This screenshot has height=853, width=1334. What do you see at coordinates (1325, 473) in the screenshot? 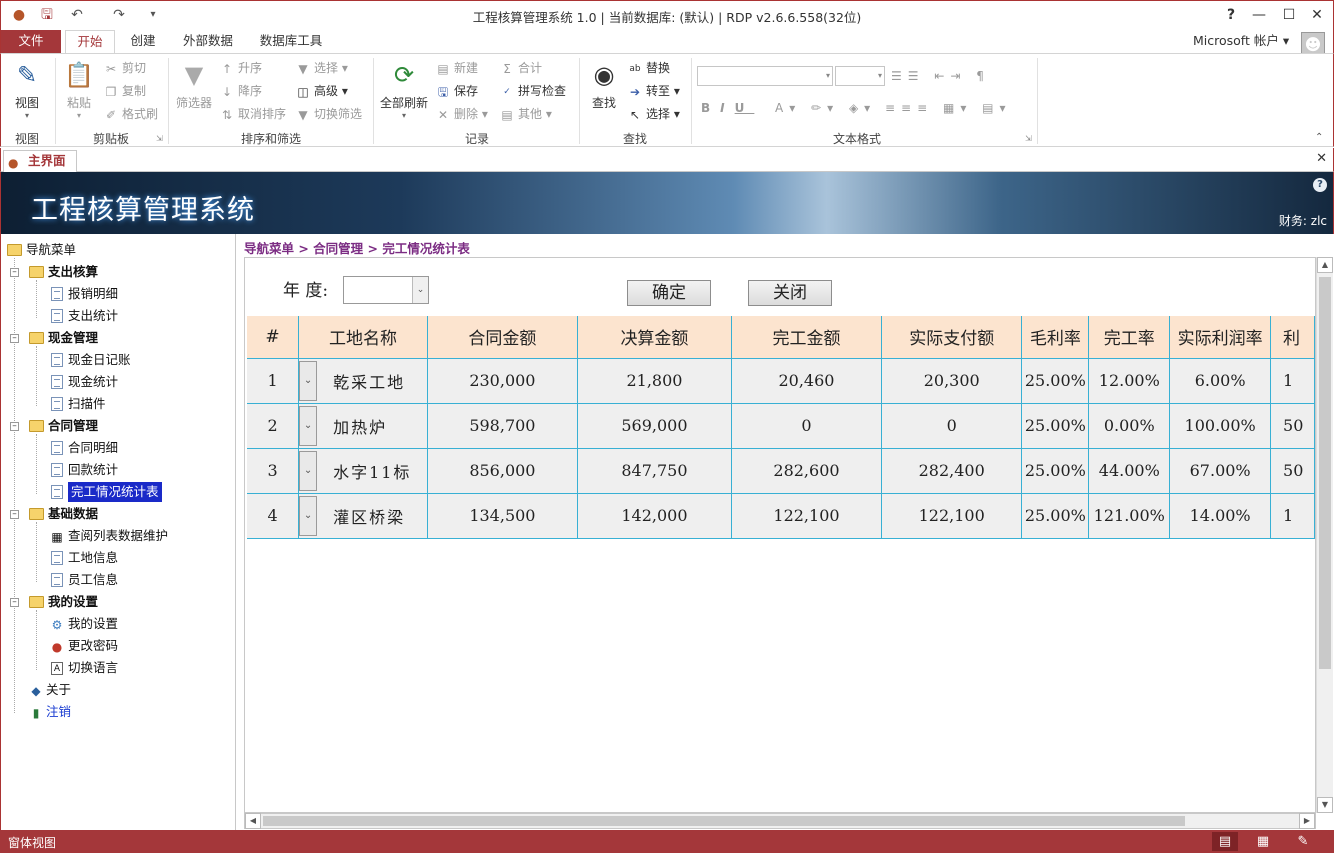
I see `vertical-scroll-thumb` at bounding box center [1325, 473].